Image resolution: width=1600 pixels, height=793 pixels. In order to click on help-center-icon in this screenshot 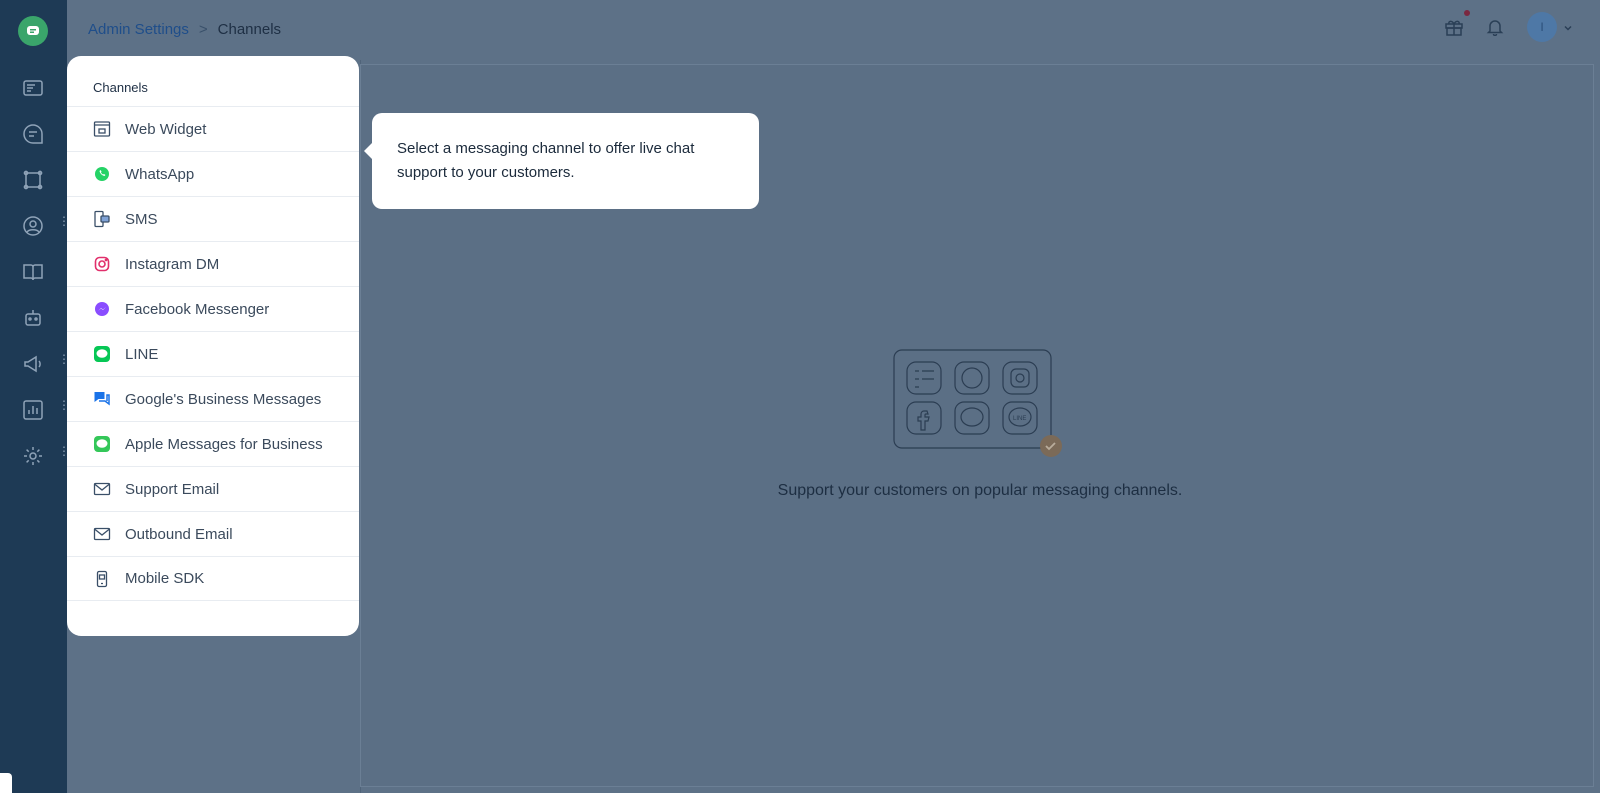, I will do `click(33, 272)`.